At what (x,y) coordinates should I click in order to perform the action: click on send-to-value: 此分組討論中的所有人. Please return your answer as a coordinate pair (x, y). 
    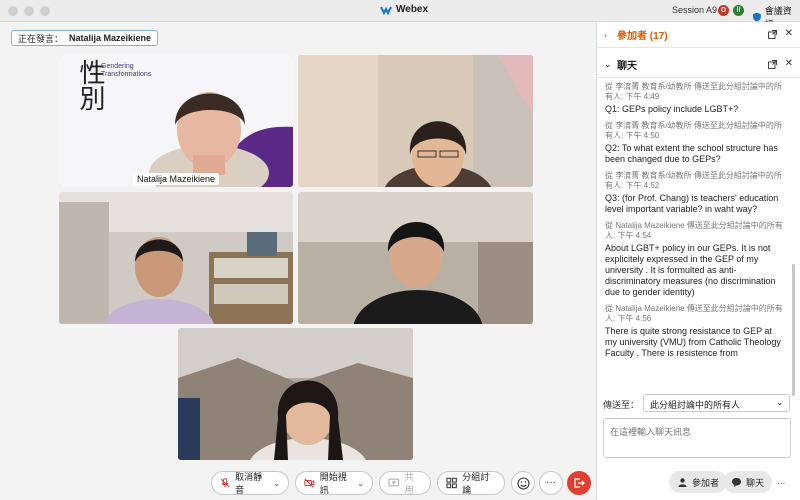
    Looking at the image, I should click on (695, 405).